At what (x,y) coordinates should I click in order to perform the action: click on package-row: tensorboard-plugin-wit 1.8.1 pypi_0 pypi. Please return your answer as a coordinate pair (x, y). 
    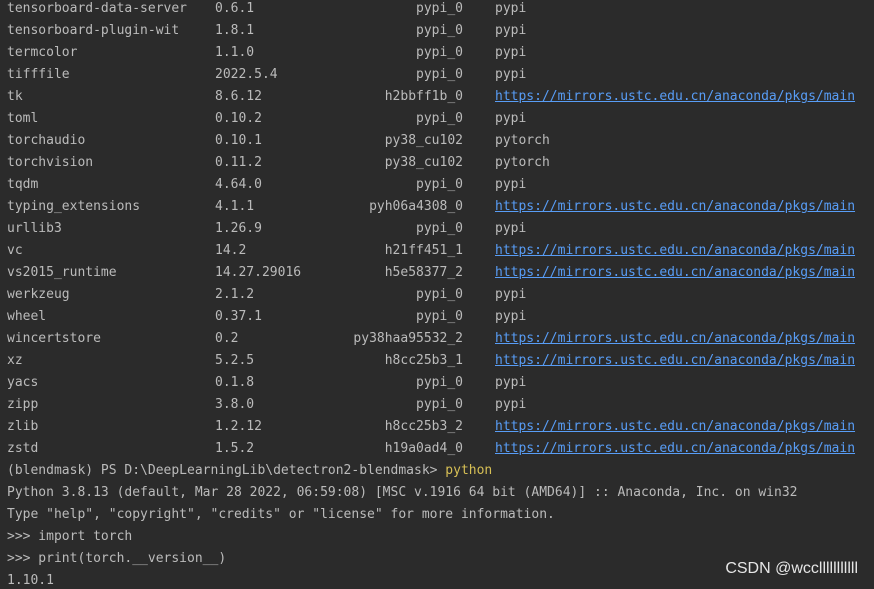
    Looking at the image, I should click on (437, 31).